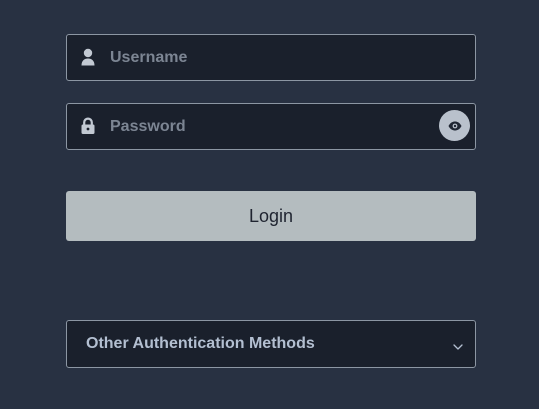 This screenshot has width=539, height=409. I want to click on eye-icon, so click(454, 125).